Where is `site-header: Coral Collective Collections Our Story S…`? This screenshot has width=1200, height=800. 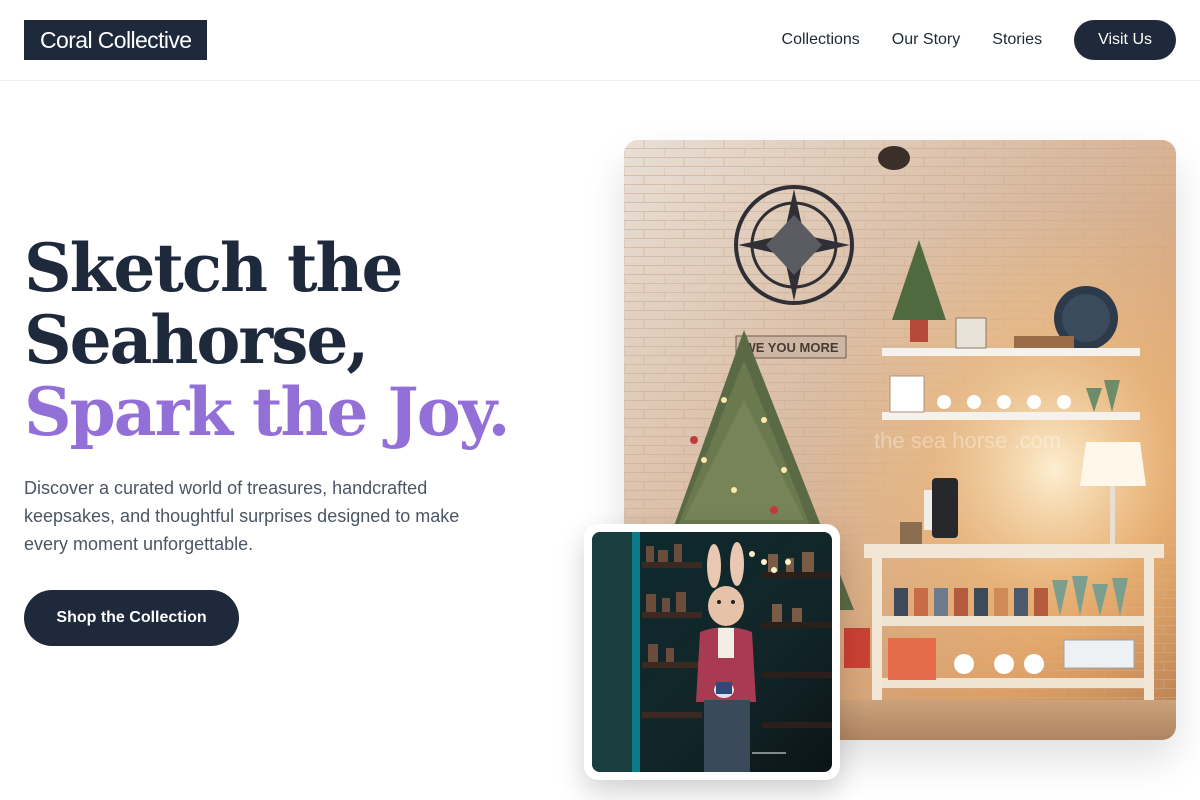 site-header: Coral Collective Collections Our Story S… is located at coordinates (600, 40).